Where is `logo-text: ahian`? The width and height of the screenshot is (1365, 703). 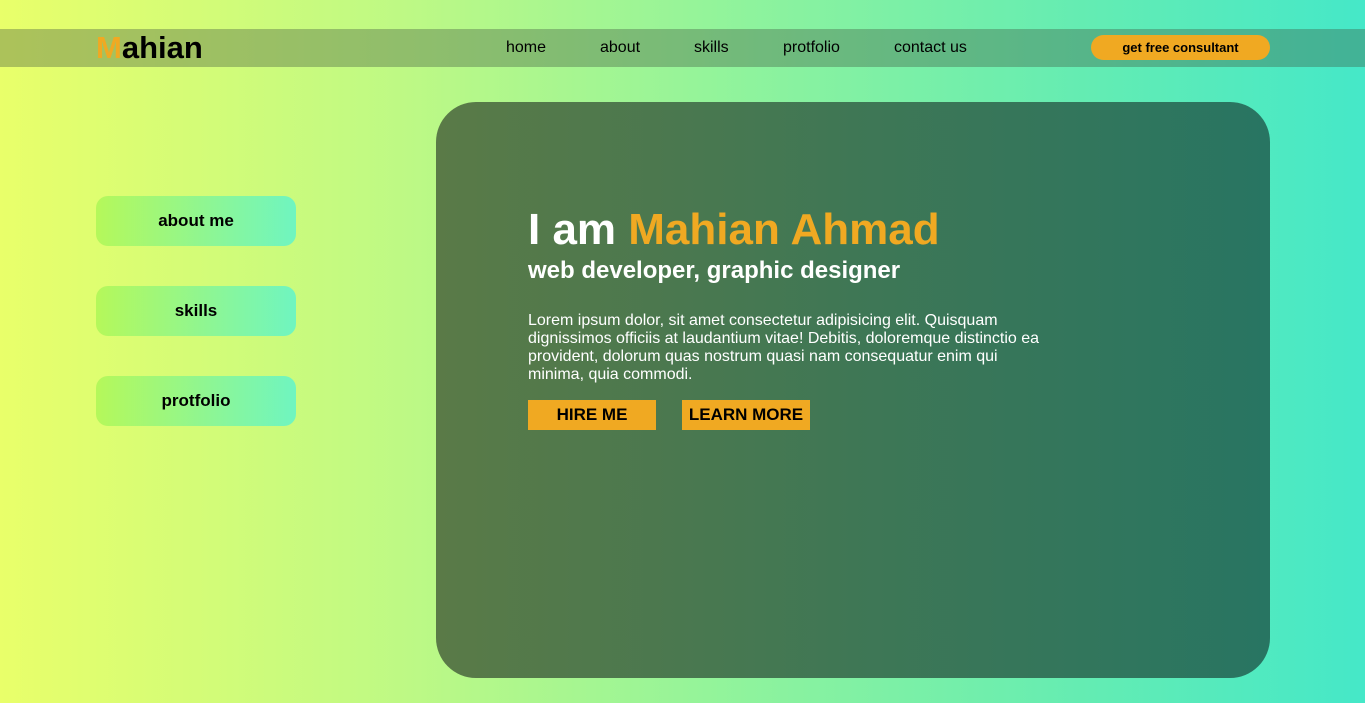 logo-text: ahian is located at coordinates (162, 47).